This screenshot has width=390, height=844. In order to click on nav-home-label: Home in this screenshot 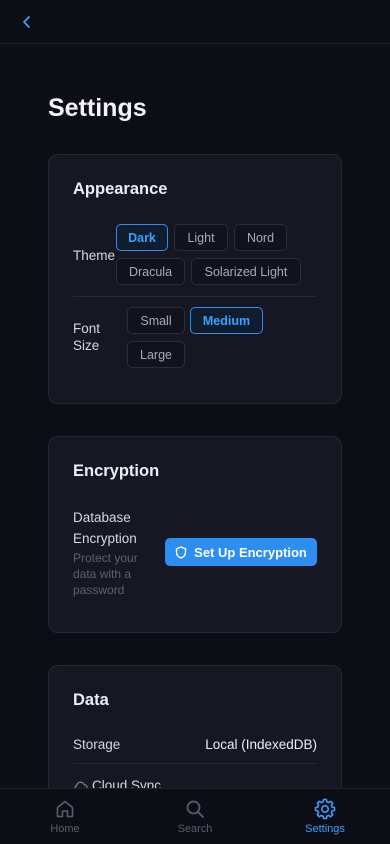, I will do `click(65, 829)`.